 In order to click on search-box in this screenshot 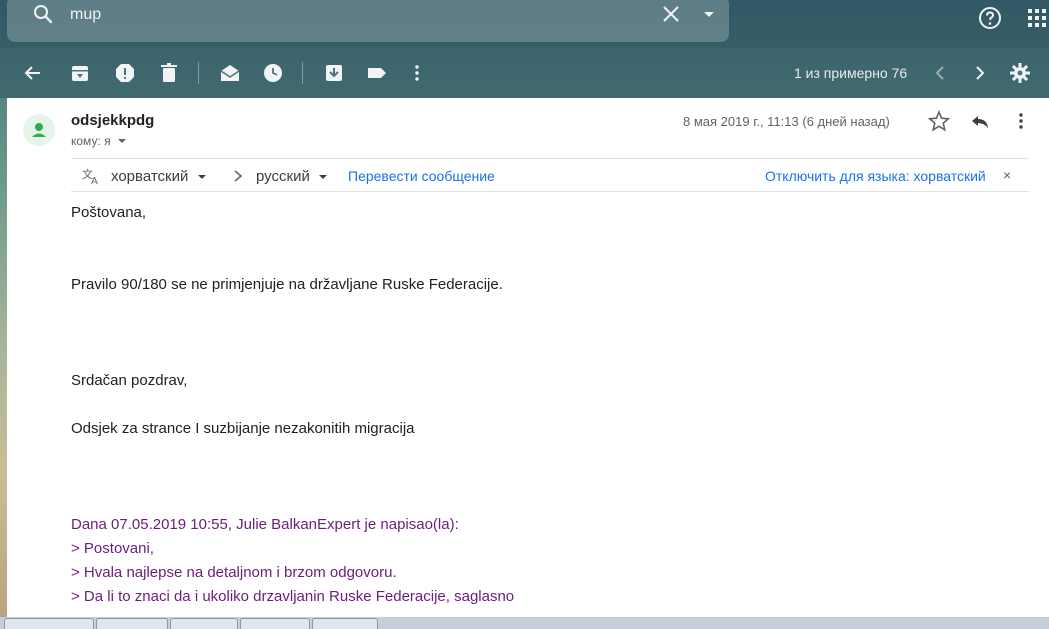, I will do `click(368, 21)`.